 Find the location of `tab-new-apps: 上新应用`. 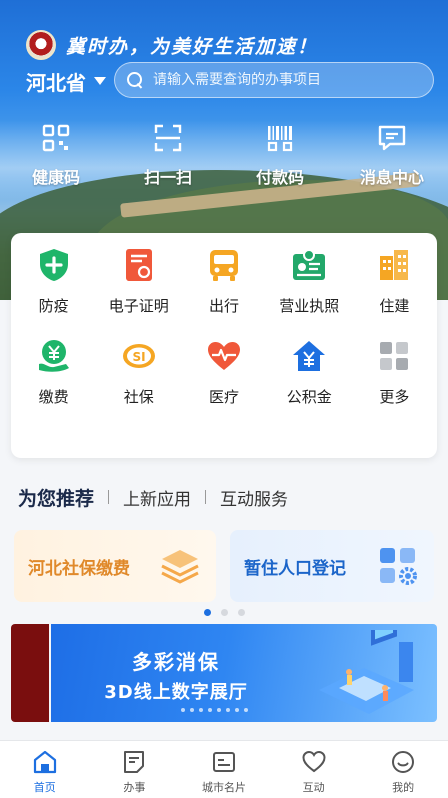

tab-new-apps: 上新应用 is located at coordinates (157, 497).